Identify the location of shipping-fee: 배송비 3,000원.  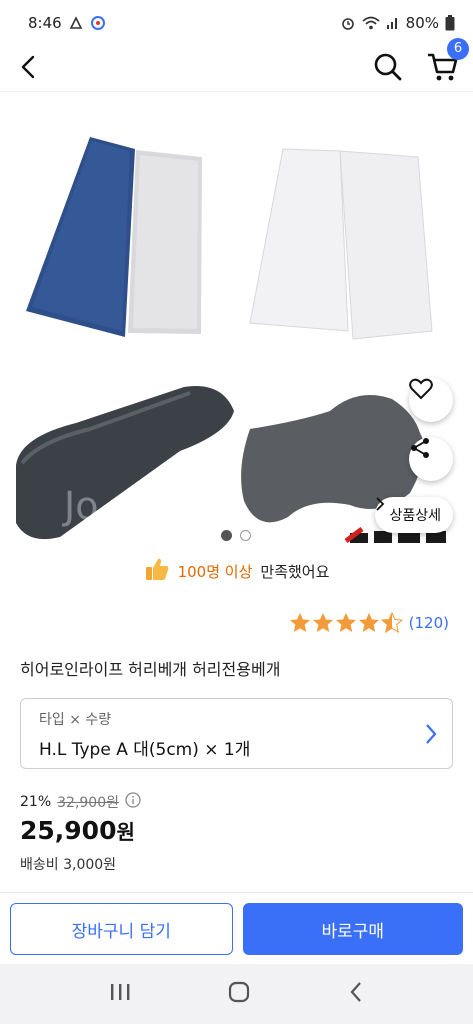
(68, 865).